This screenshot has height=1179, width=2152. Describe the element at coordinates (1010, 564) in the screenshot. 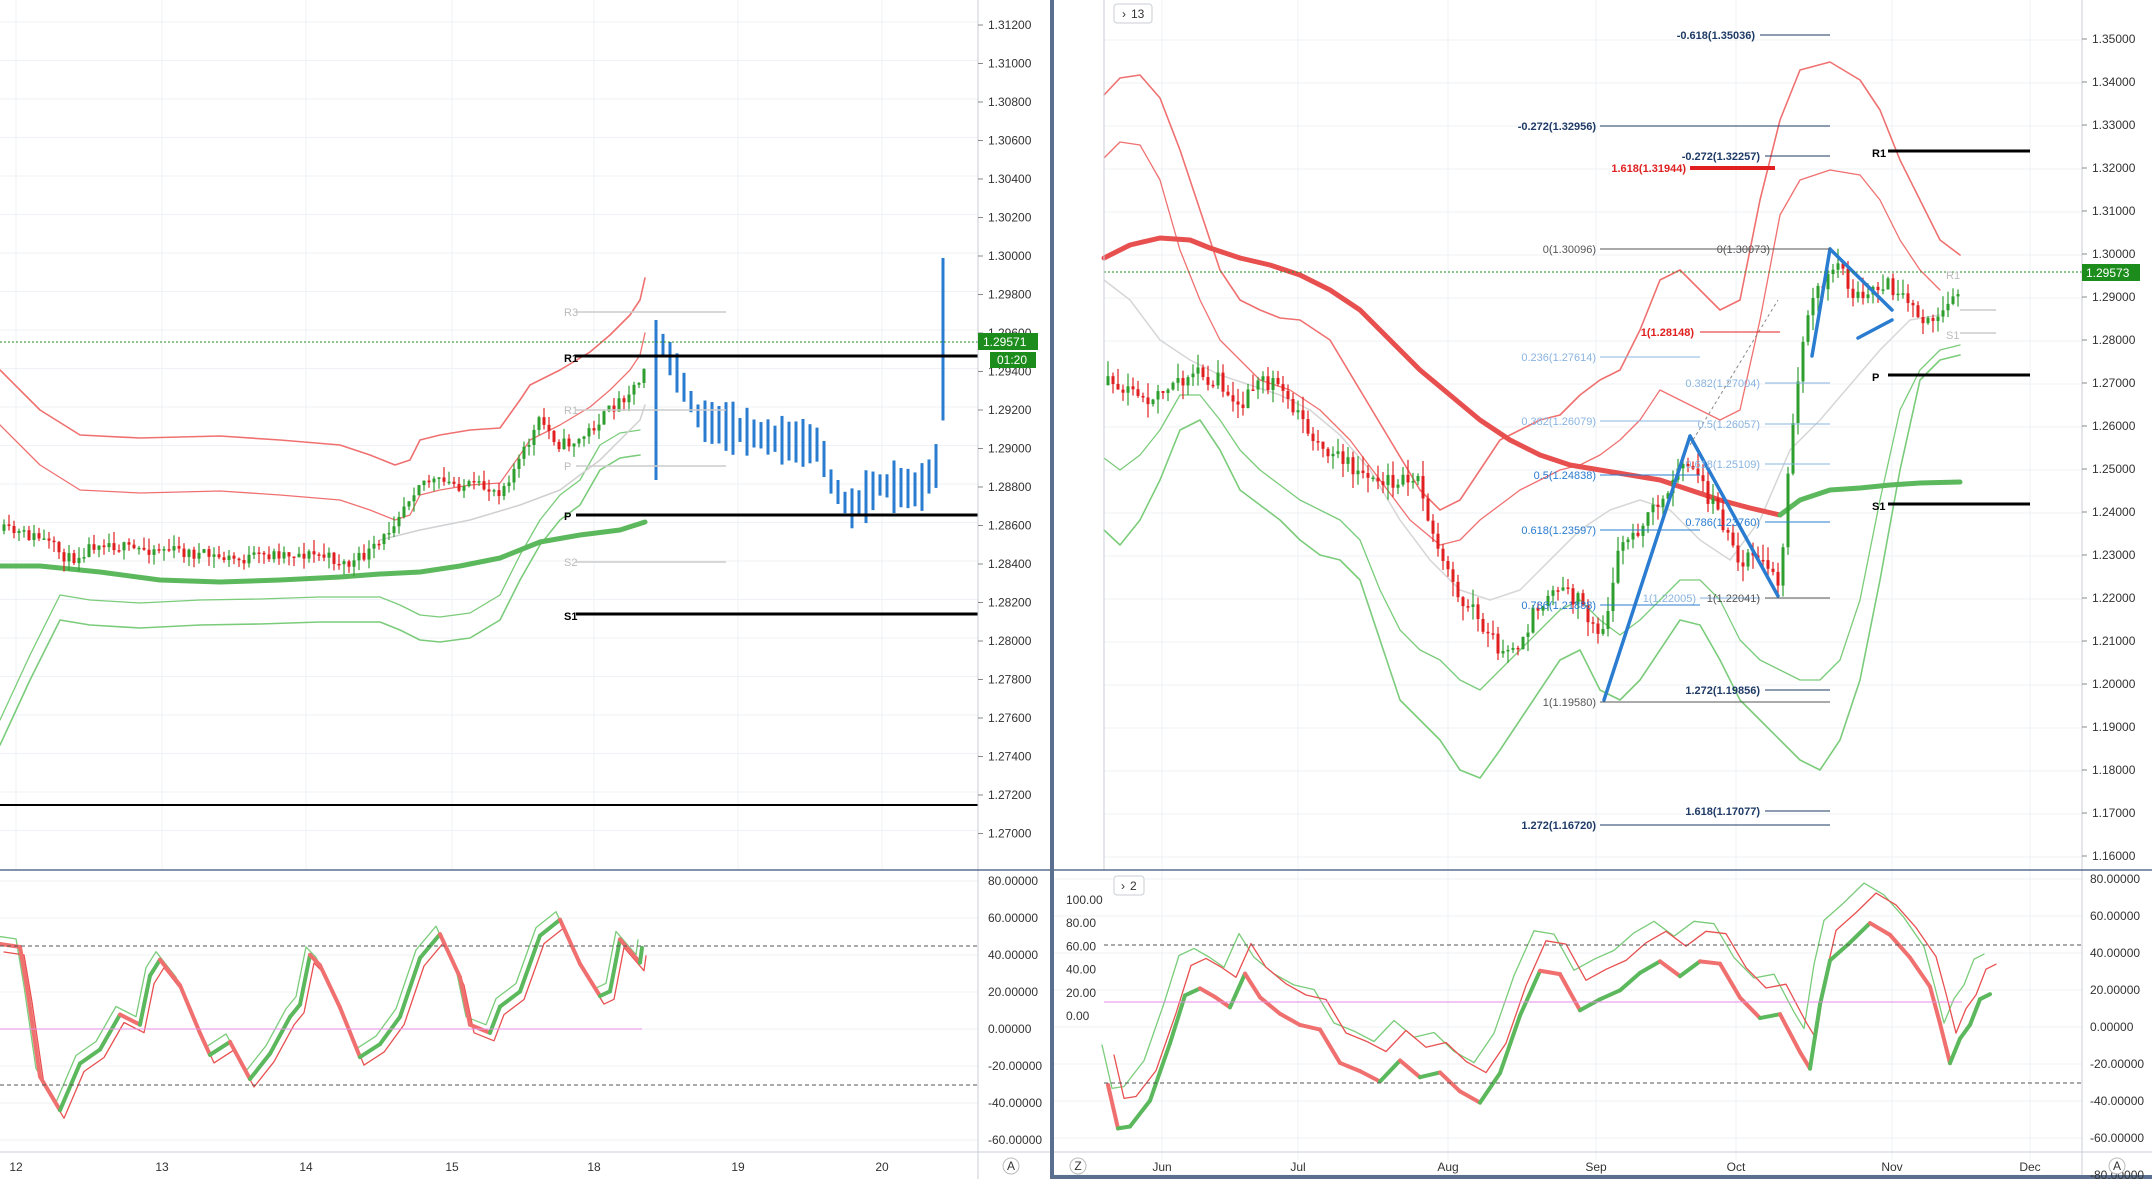

I see `price-axis-label: 1.28400` at that location.